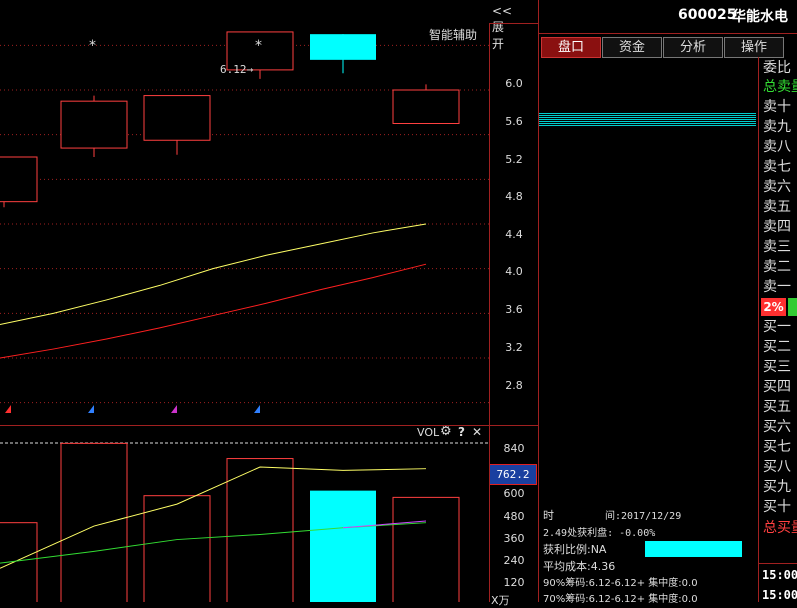  What do you see at coordinates (579, 566) in the screenshot?
I see `chip-avg-cost: 平均成本:4.36` at bounding box center [579, 566].